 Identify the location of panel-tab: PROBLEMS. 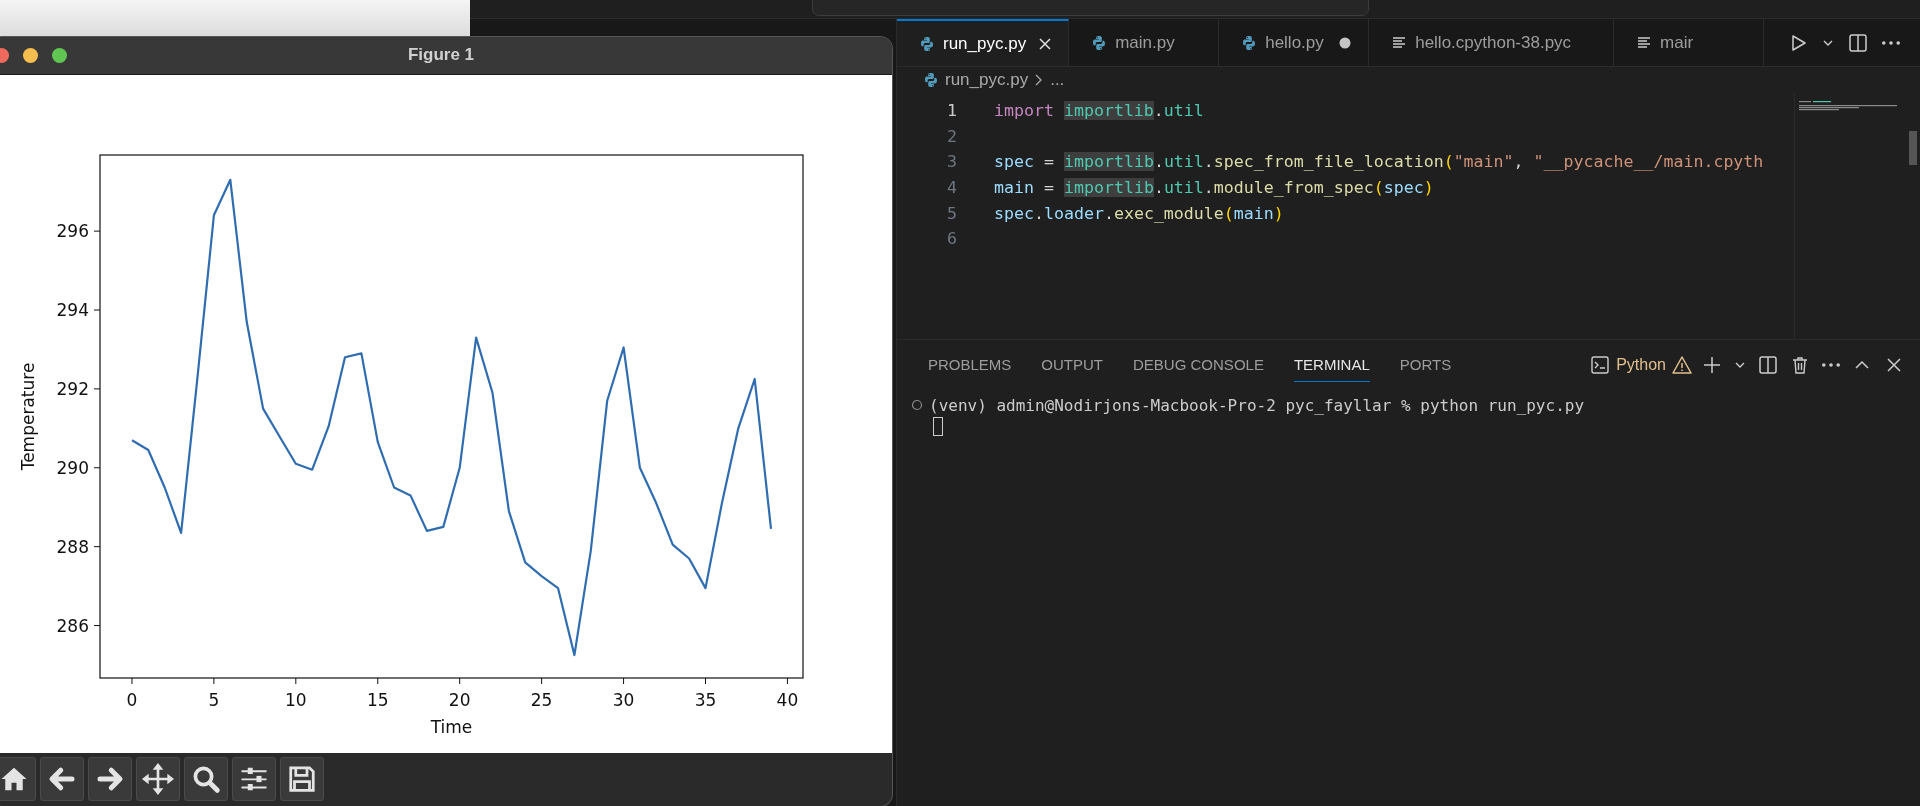
(970, 365).